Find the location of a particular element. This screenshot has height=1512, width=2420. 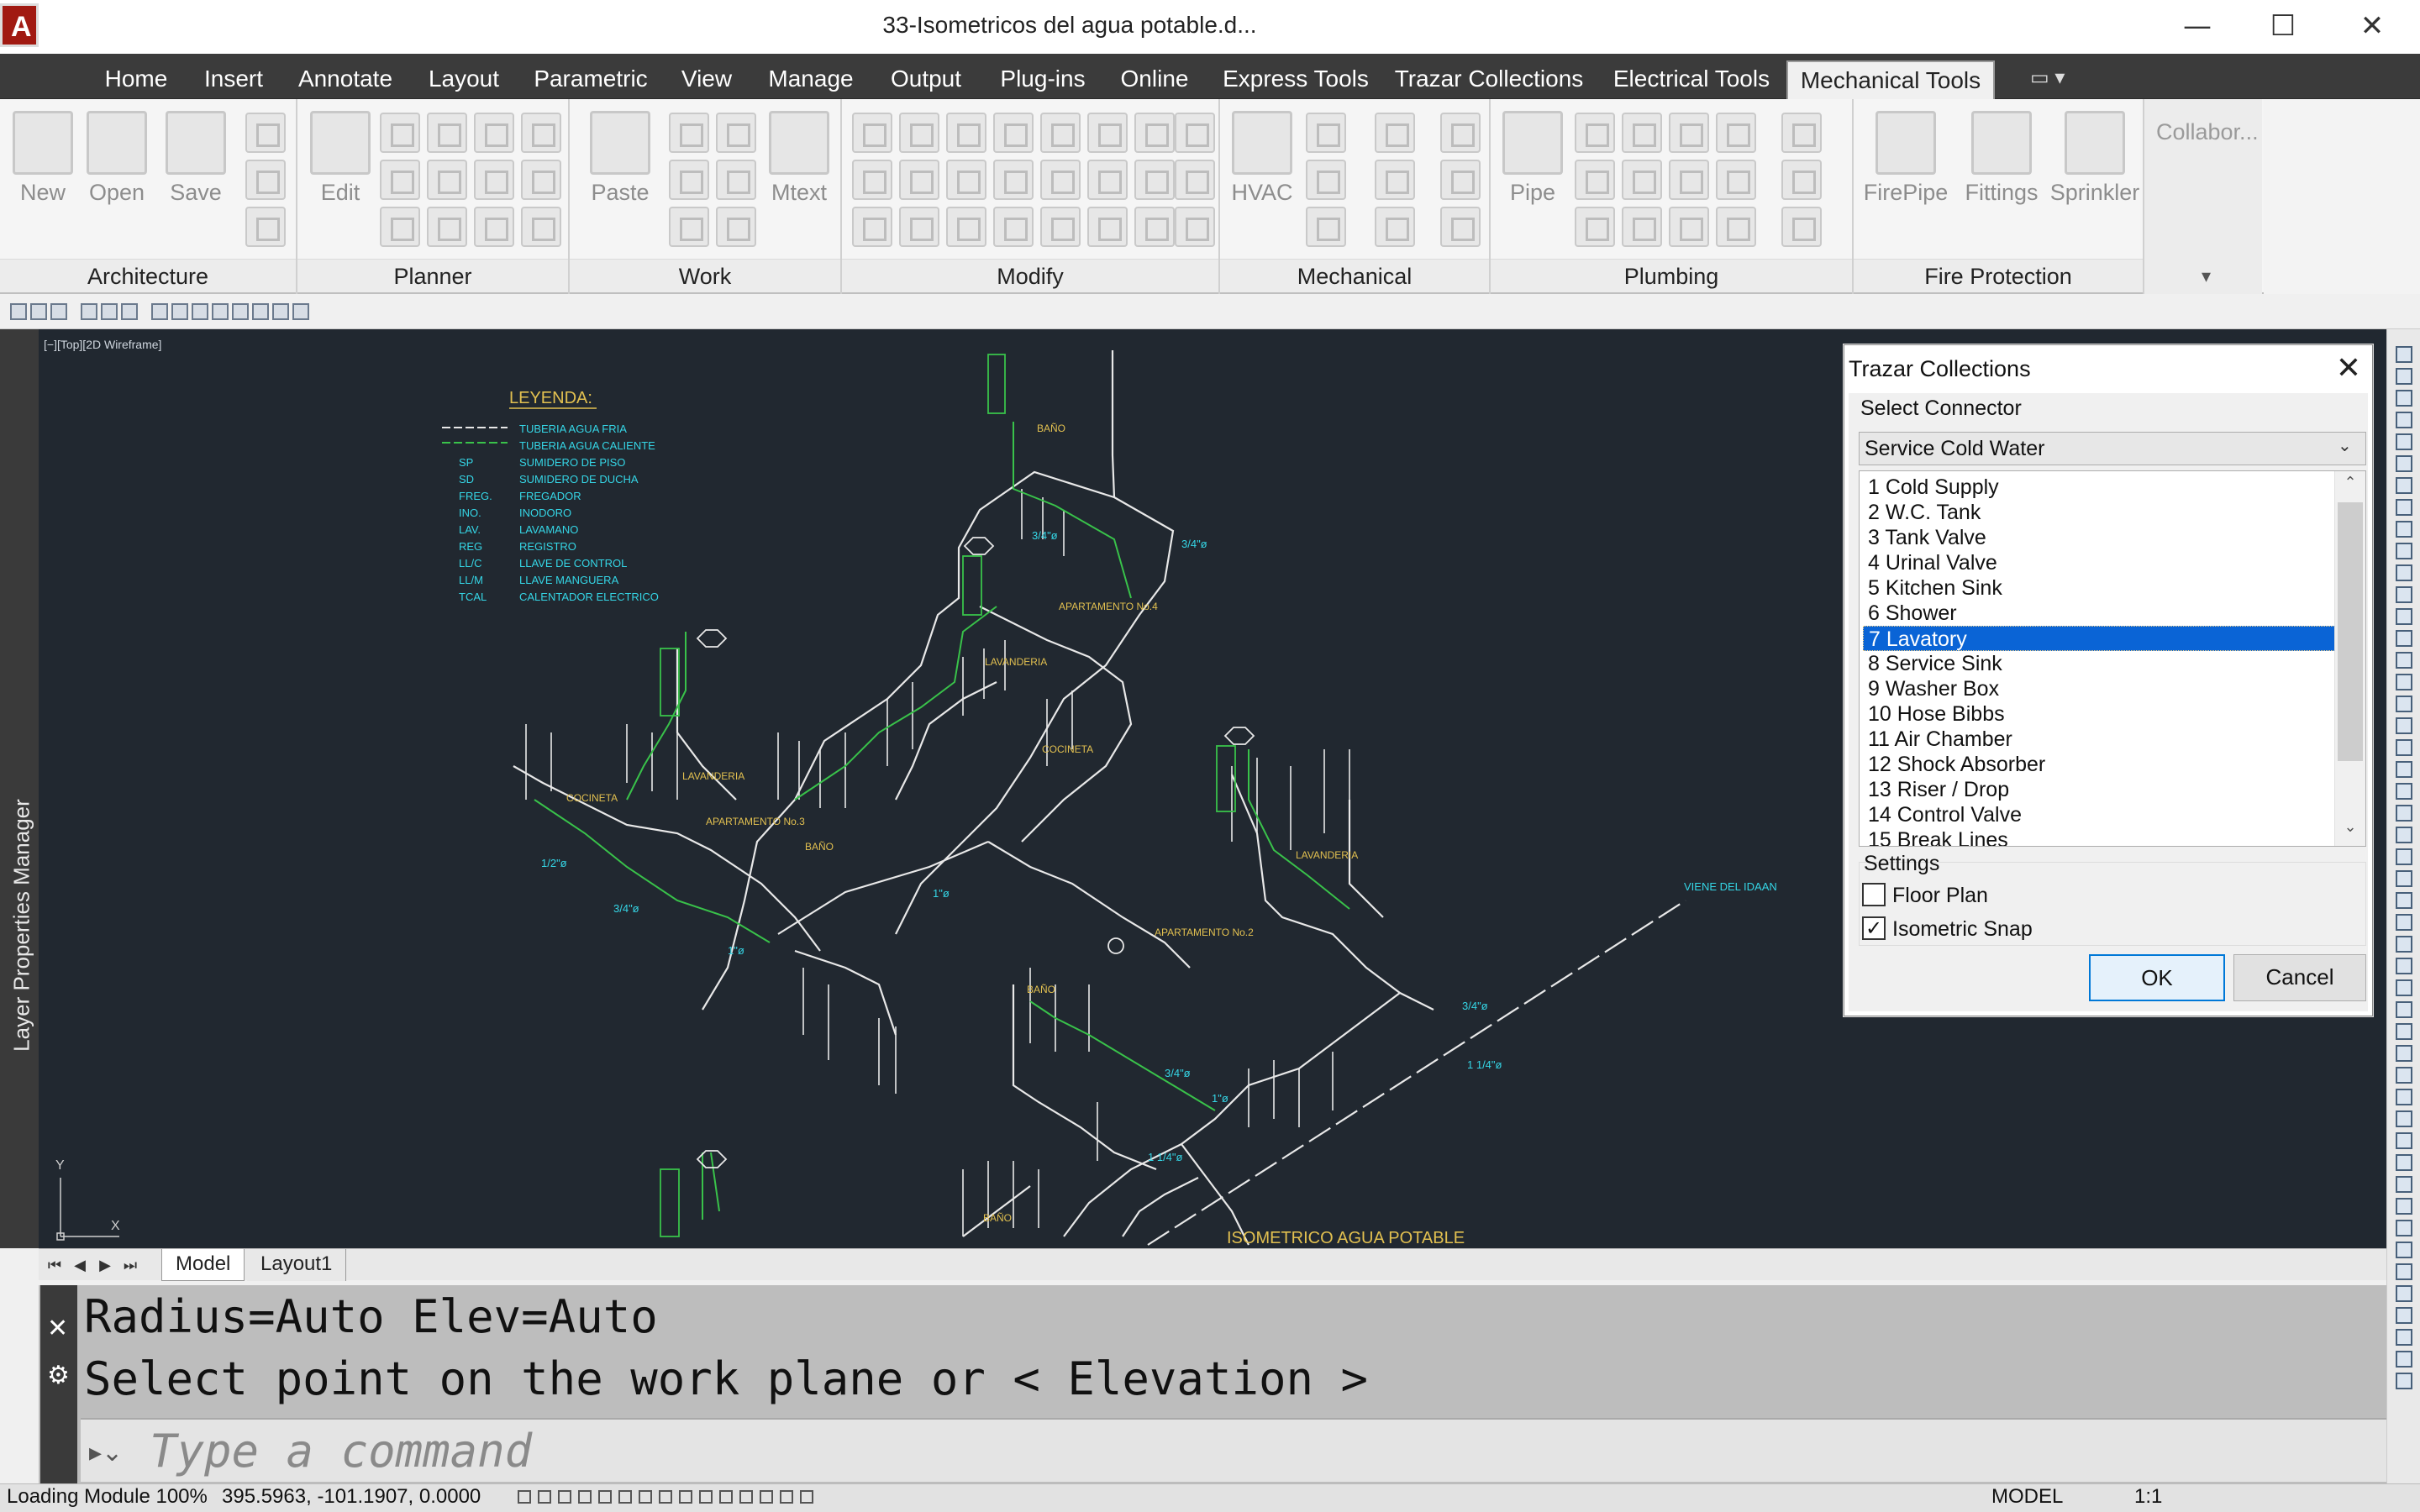

fittings-button: Fittings is located at coordinates (2001, 157).